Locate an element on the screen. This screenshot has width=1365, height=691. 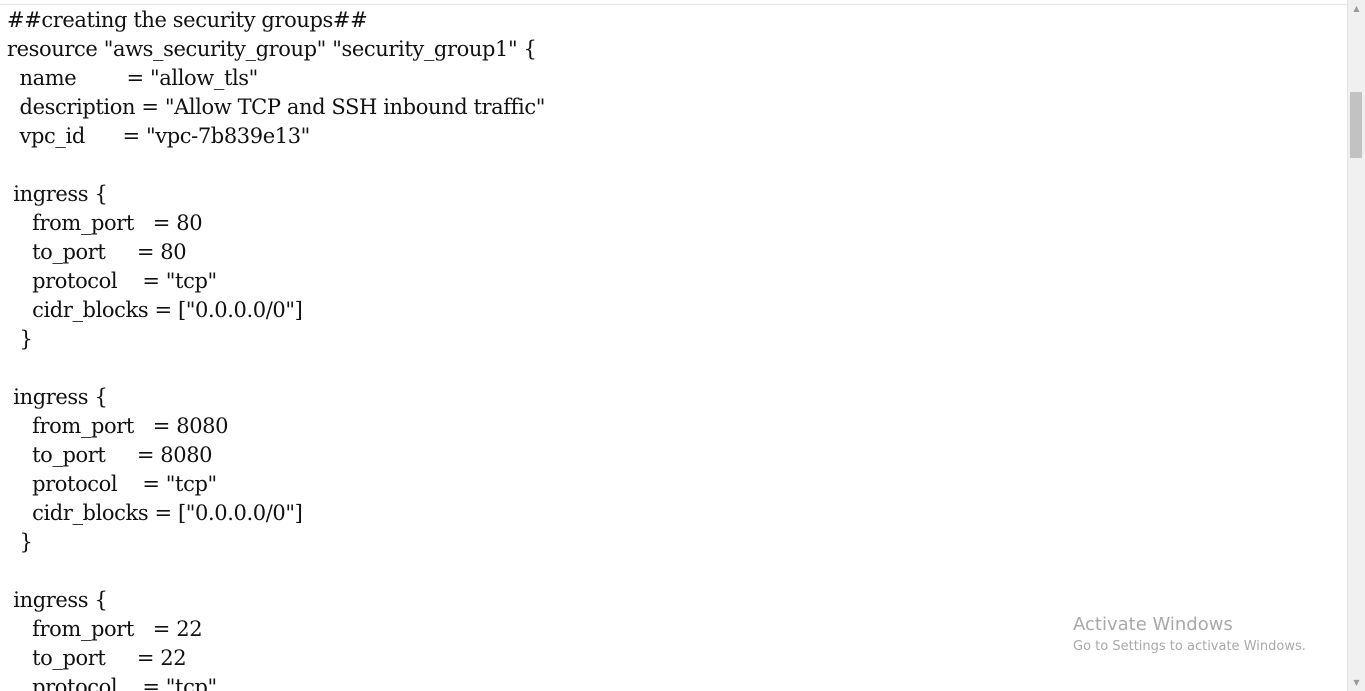
top-border is located at coordinates (674, 2).